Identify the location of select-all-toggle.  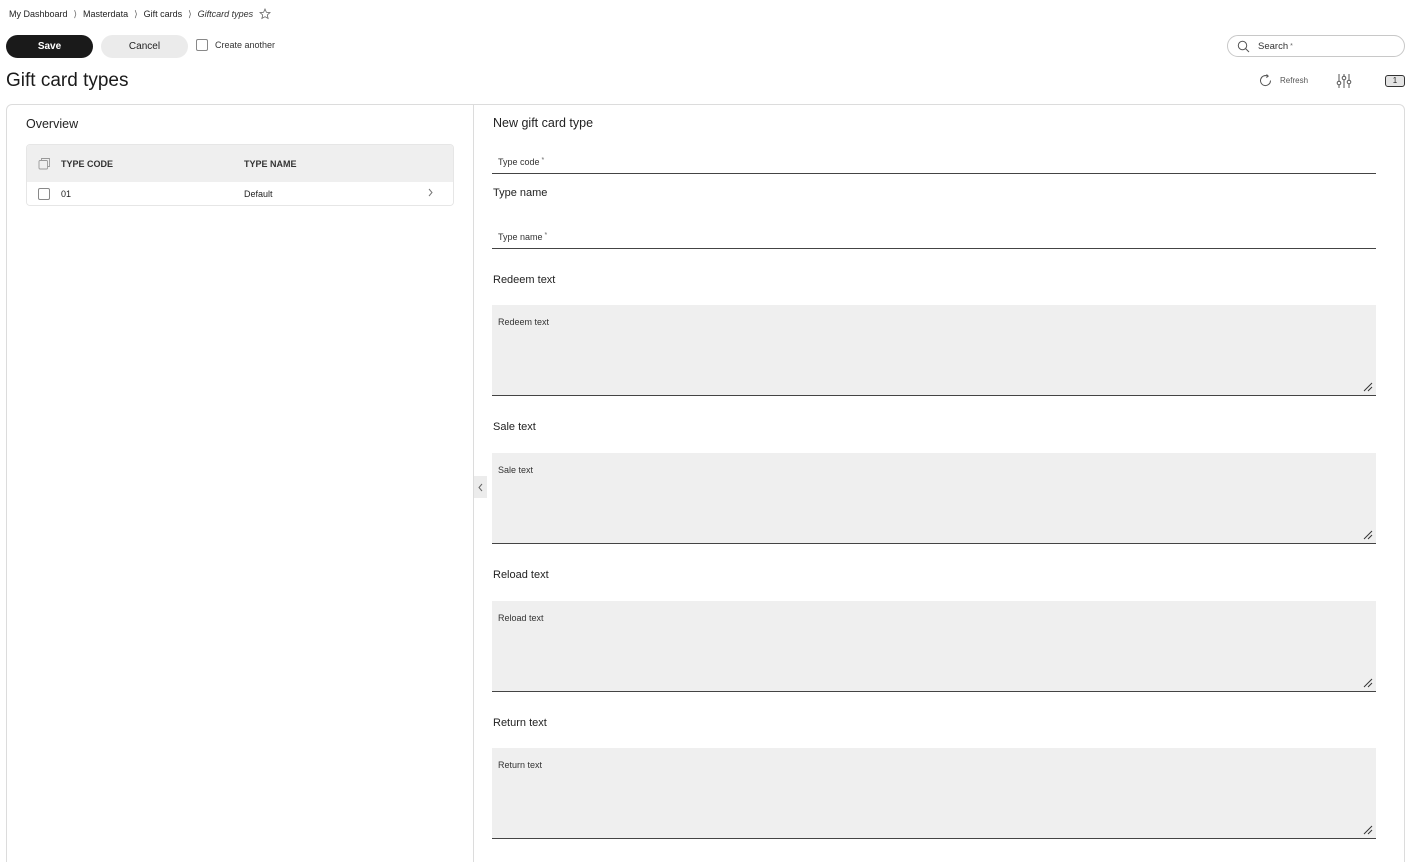
(44, 163).